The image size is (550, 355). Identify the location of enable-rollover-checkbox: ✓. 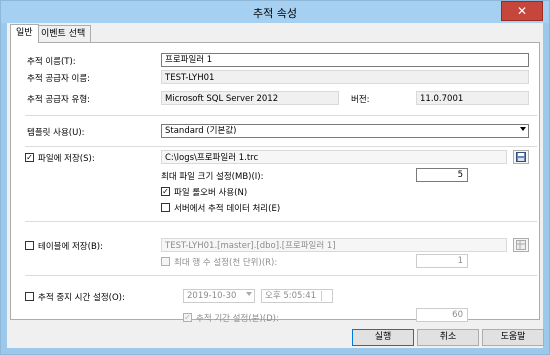
(165, 191).